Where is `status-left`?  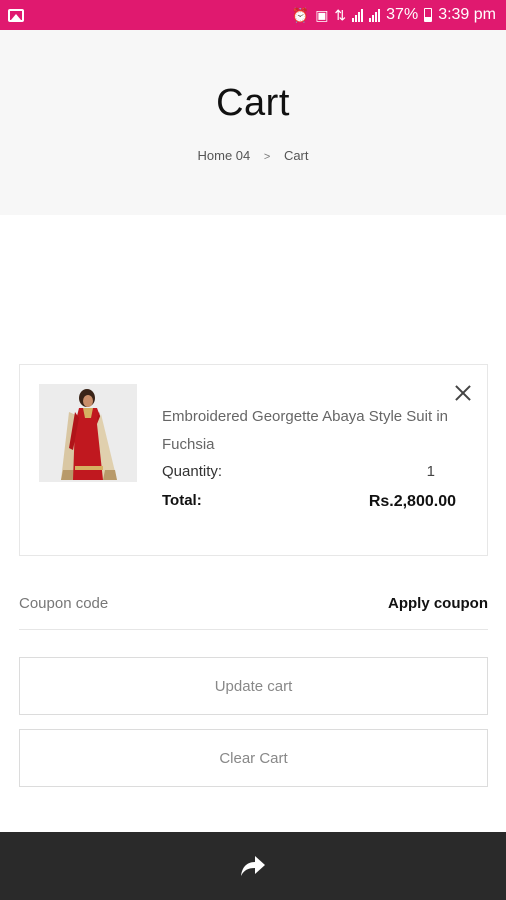 status-left is located at coordinates (16, 15).